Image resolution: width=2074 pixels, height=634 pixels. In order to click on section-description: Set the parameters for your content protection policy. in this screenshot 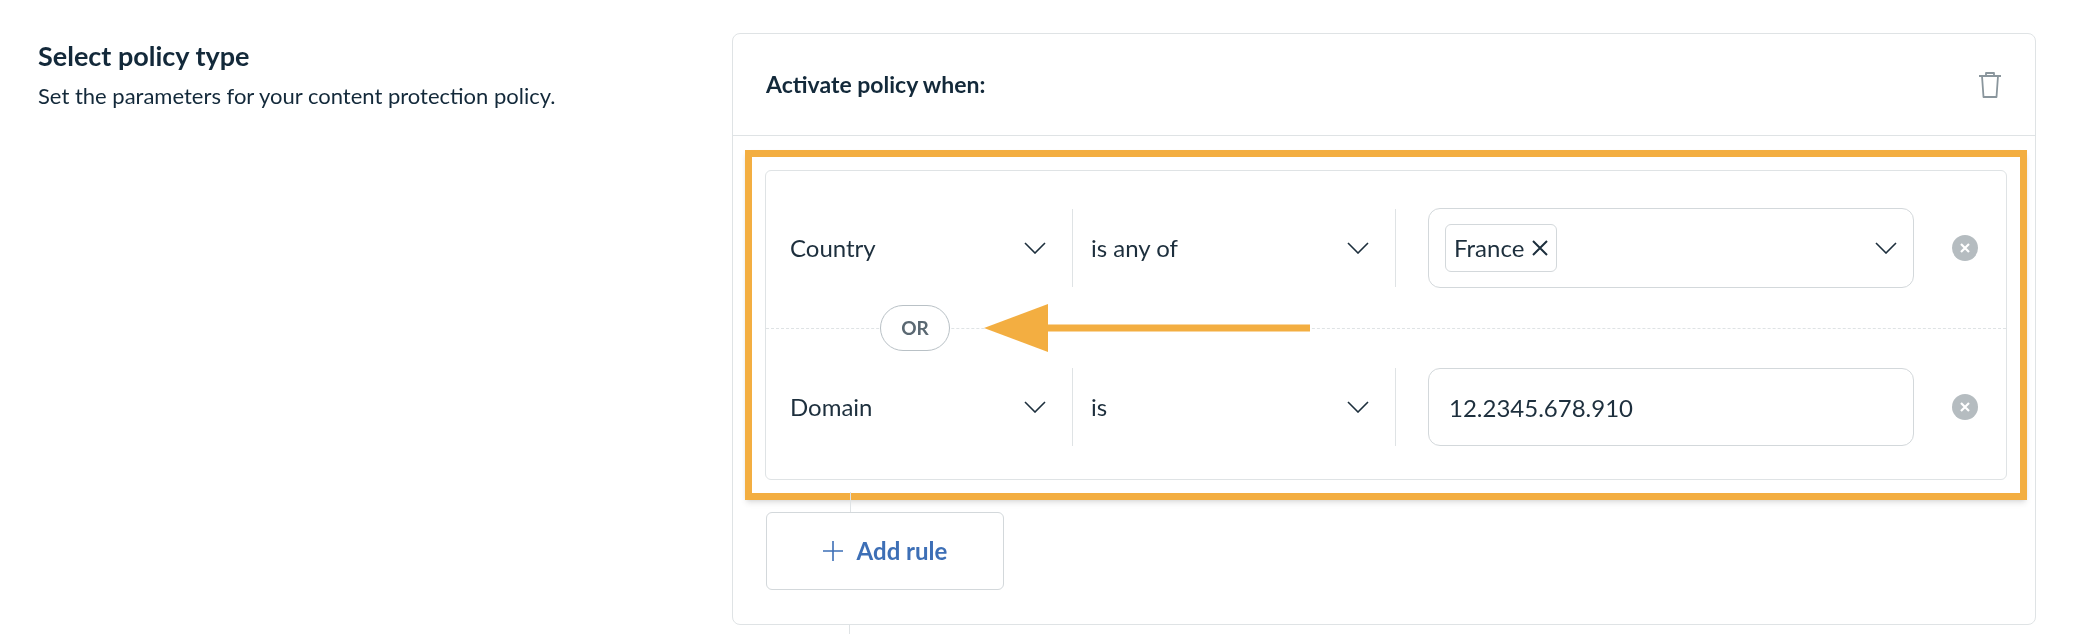, I will do `click(297, 96)`.